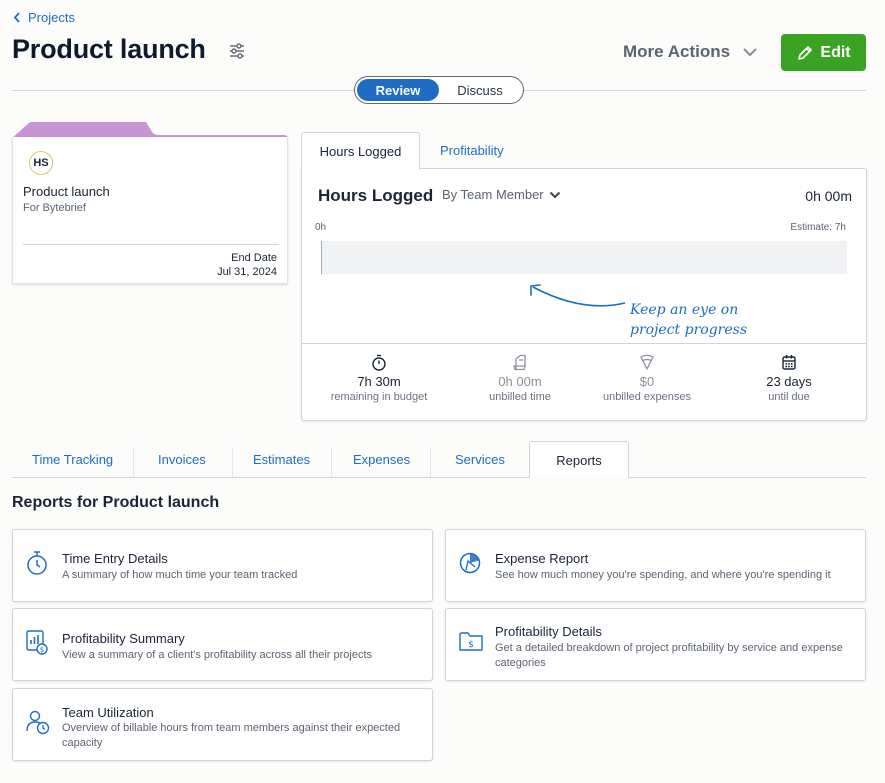 The width and height of the screenshot is (885, 783). I want to click on stat-label: remaining in budget, so click(379, 397).